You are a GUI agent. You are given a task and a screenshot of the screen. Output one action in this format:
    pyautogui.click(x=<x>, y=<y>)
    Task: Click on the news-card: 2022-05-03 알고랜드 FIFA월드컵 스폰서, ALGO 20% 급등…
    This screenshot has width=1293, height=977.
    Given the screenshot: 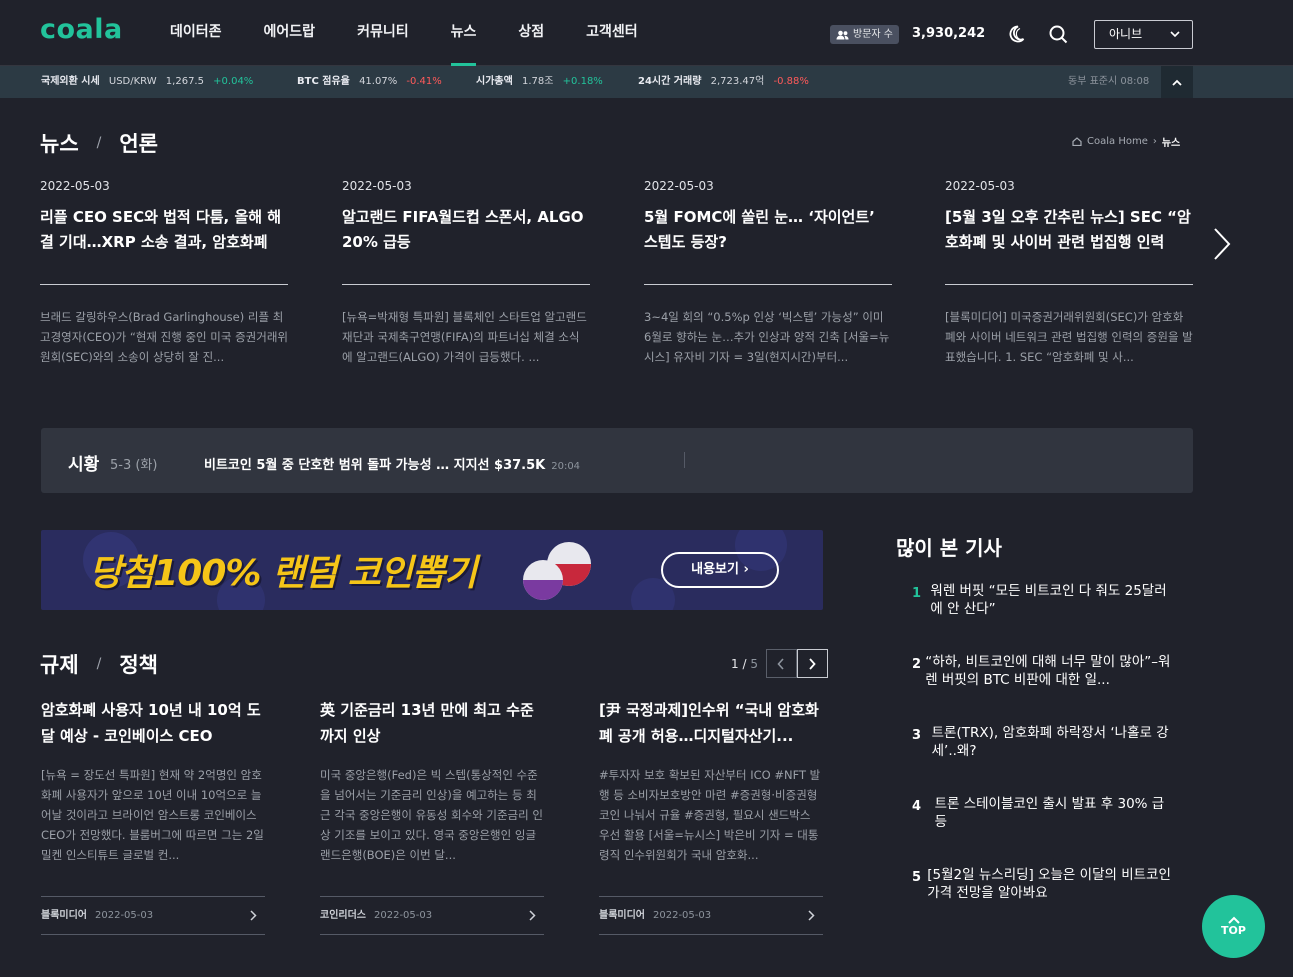 What is the action you would take?
    pyautogui.click(x=466, y=274)
    